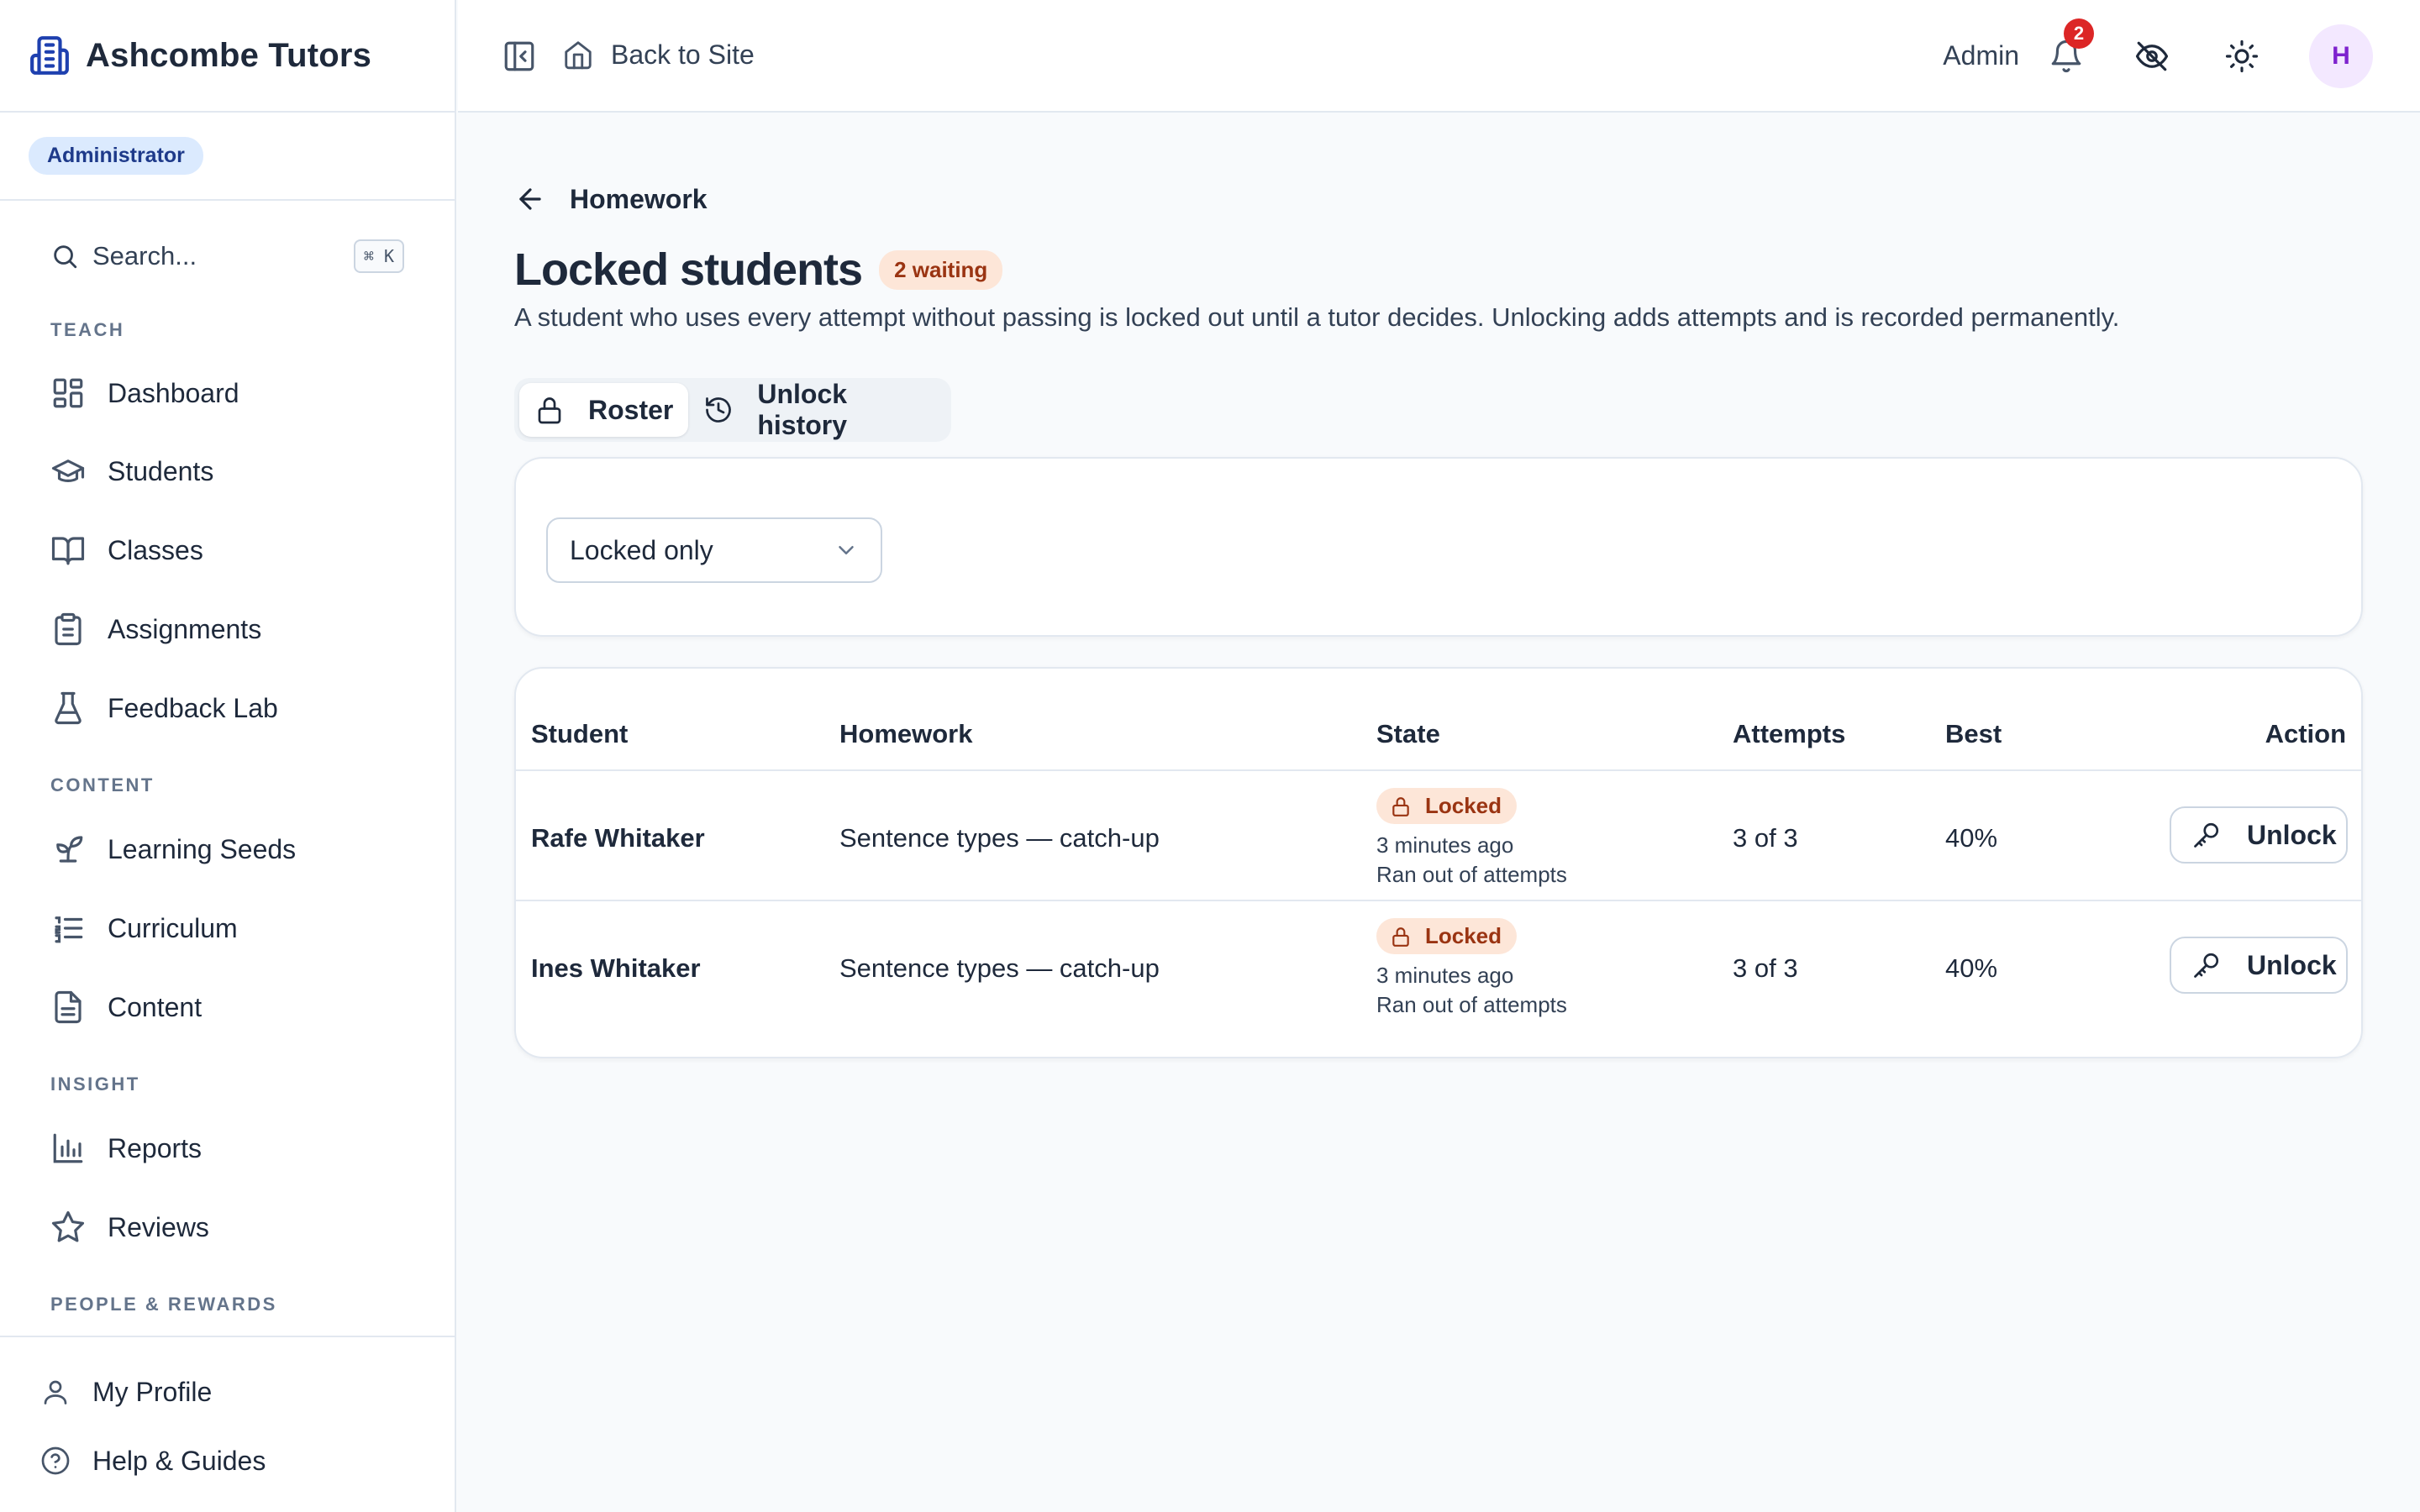 The width and height of the screenshot is (2420, 1512). I want to click on graduation-cap-icon, so click(68, 471).